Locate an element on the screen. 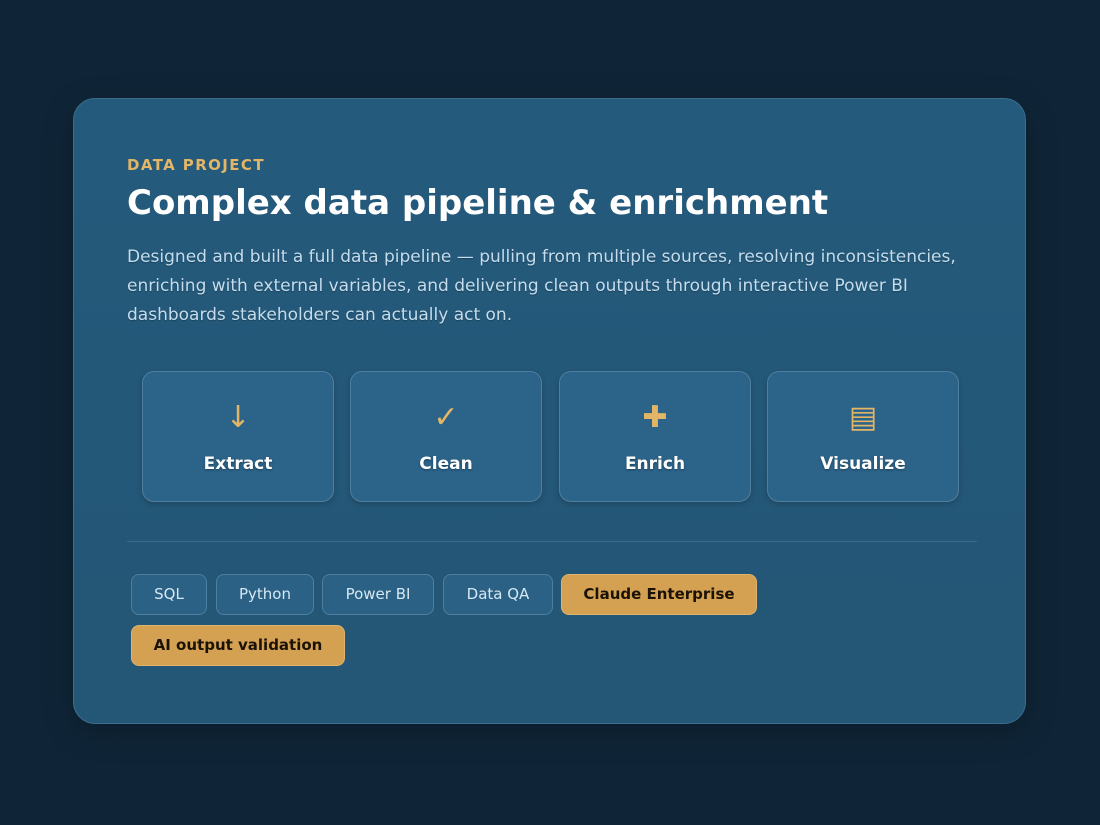 This screenshot has height=825, width=1100. step-enrich: ✚ Enrich is located at coordinates (655, 436).